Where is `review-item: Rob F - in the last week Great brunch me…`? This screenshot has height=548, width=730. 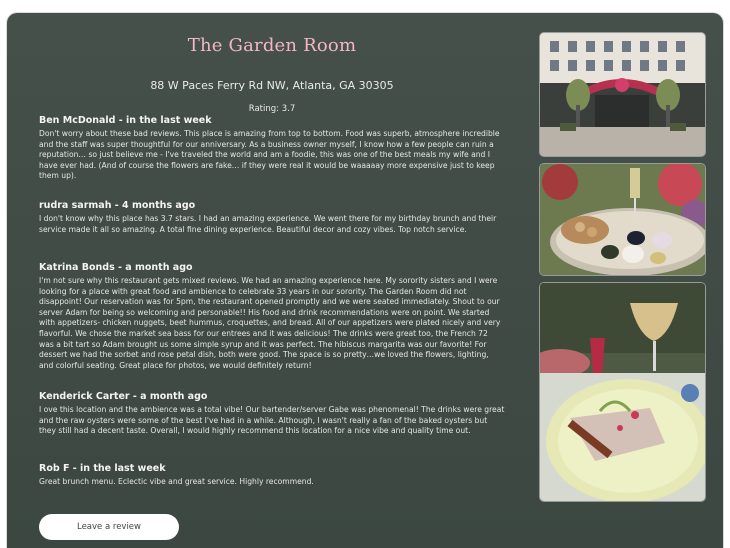 review-item: Rob F - in the last week Great brunch me… is located at coordinates (272, 475).